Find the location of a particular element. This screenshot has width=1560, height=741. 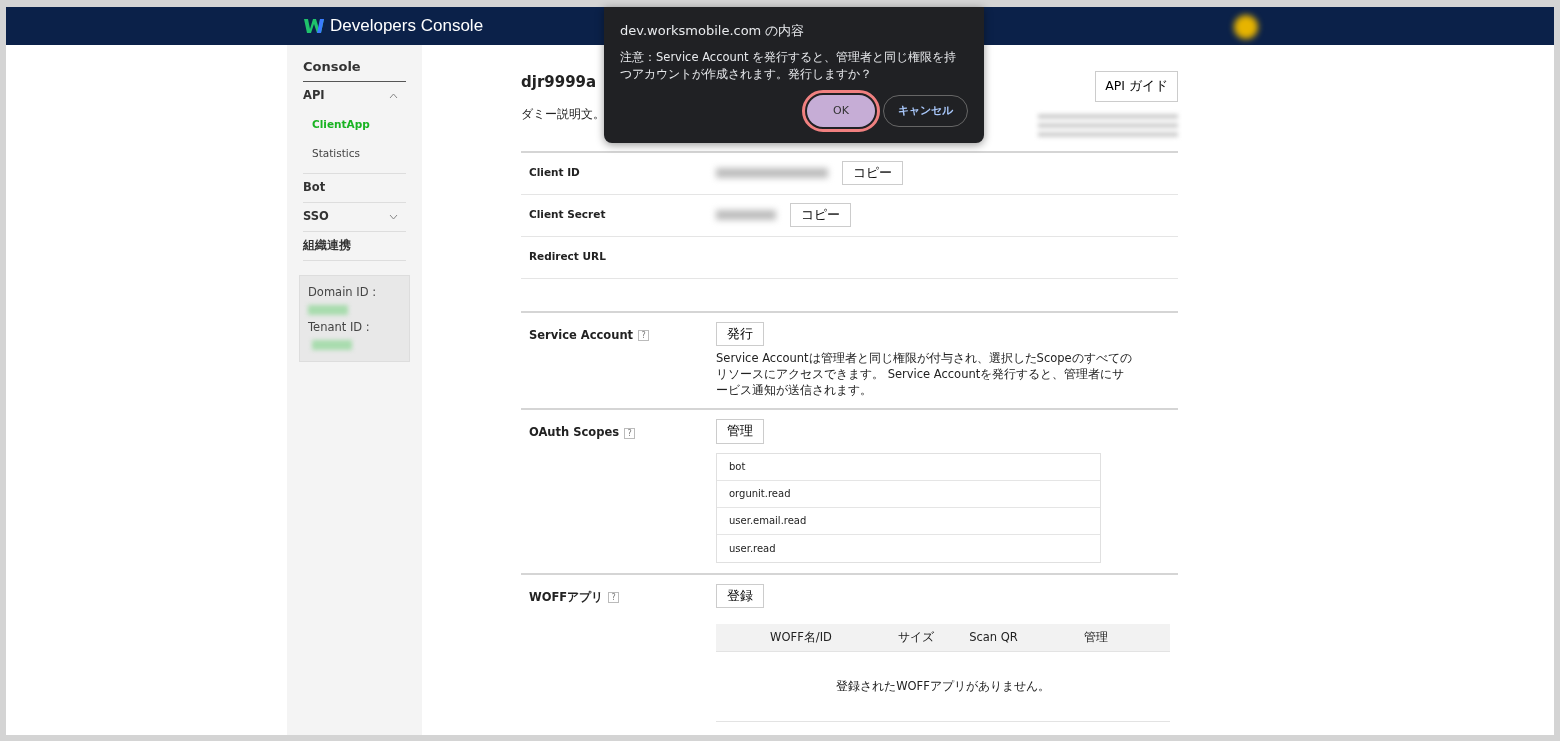

column-header: WOFF名/ID is located at coordinates (801, 637).